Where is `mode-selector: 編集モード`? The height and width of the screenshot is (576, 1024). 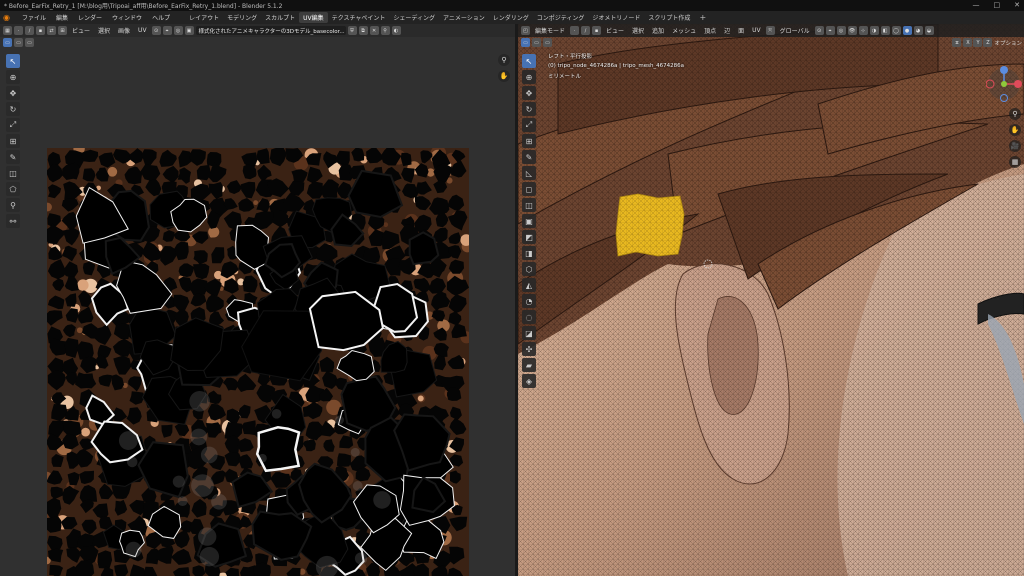
mode-selector: 編集モード is located at coordinates (550, 30).